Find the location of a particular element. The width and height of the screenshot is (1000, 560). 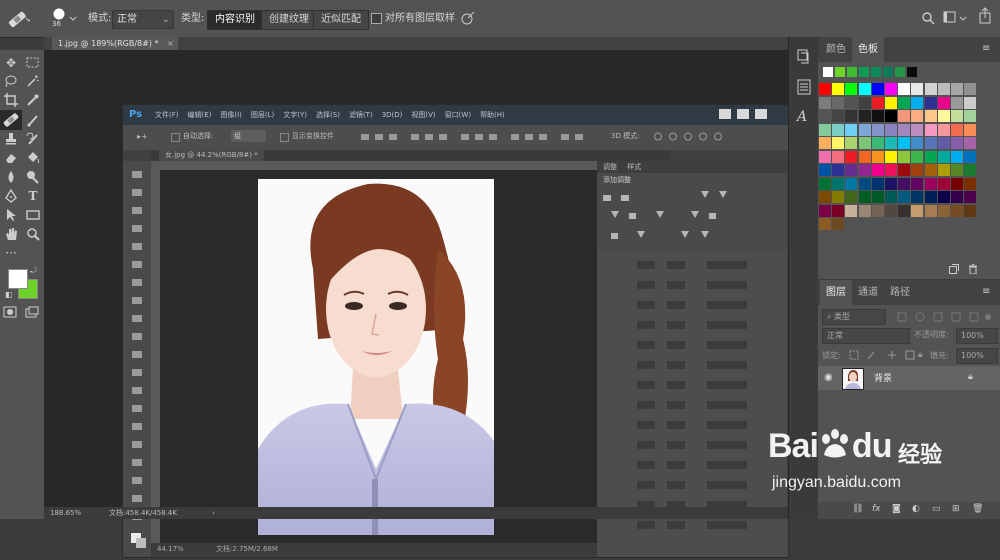

healing-brush-tool-active is located at coordinates (11, 120).